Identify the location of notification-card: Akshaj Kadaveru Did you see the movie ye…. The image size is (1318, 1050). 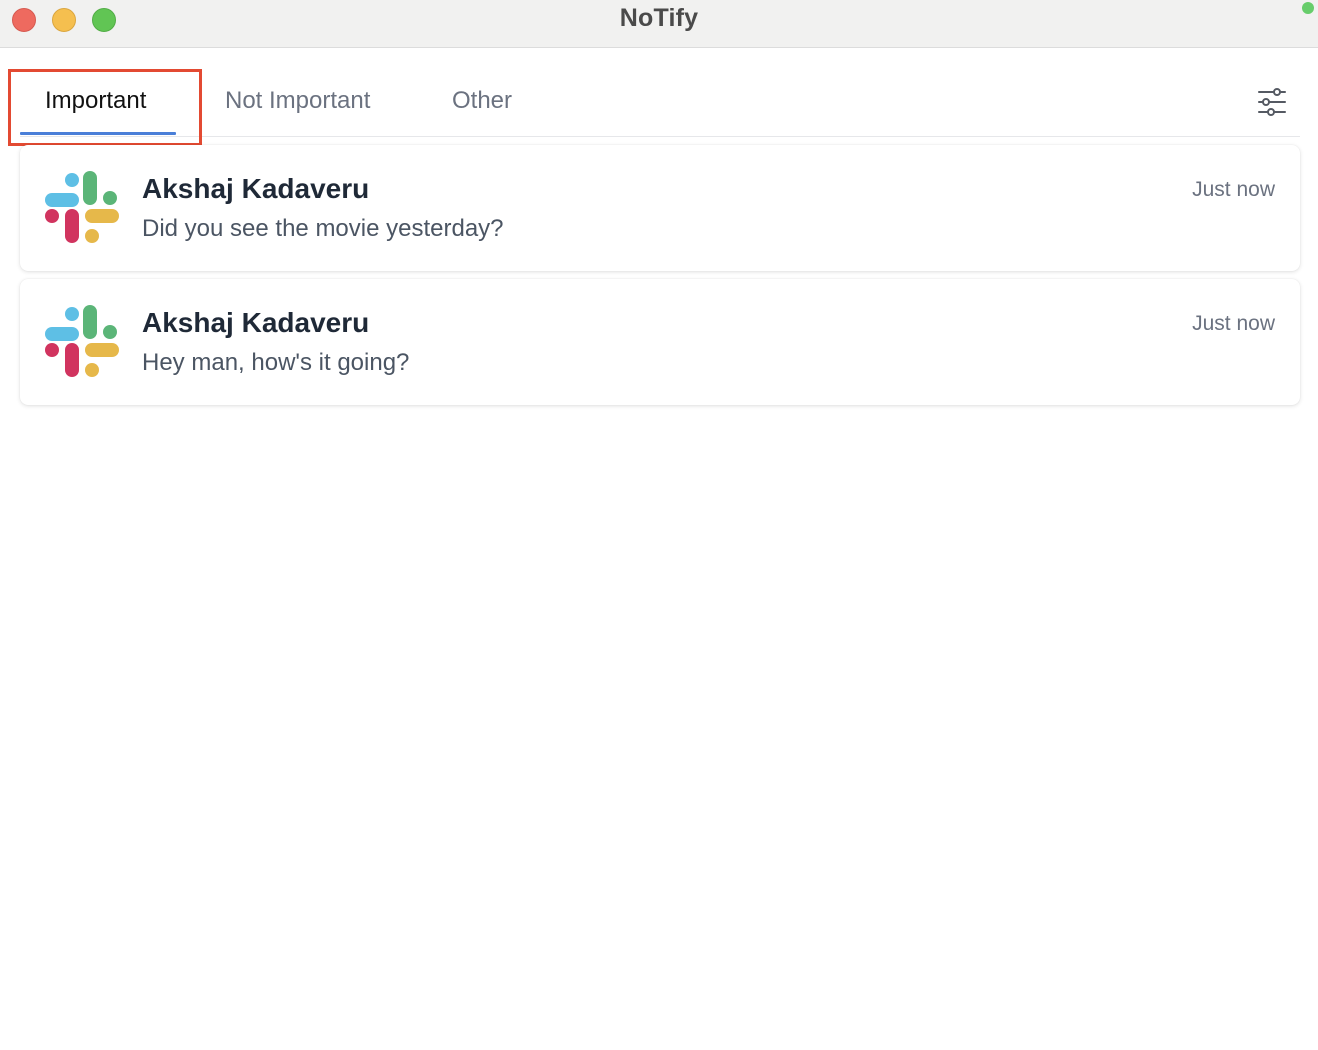
(660, 208).